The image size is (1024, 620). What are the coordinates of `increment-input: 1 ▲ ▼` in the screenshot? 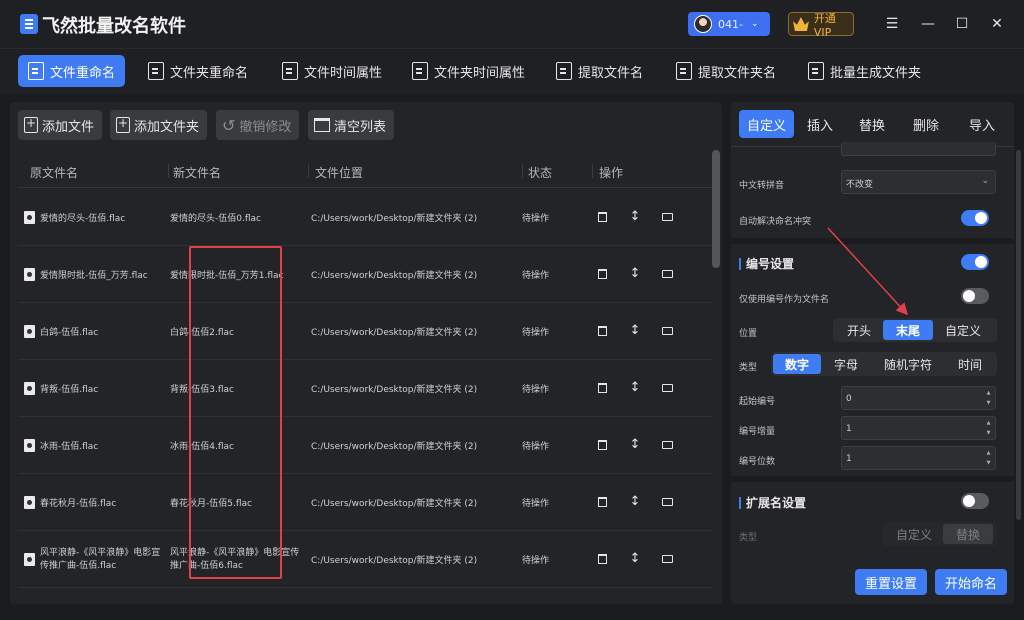 It's located at (918, 428).